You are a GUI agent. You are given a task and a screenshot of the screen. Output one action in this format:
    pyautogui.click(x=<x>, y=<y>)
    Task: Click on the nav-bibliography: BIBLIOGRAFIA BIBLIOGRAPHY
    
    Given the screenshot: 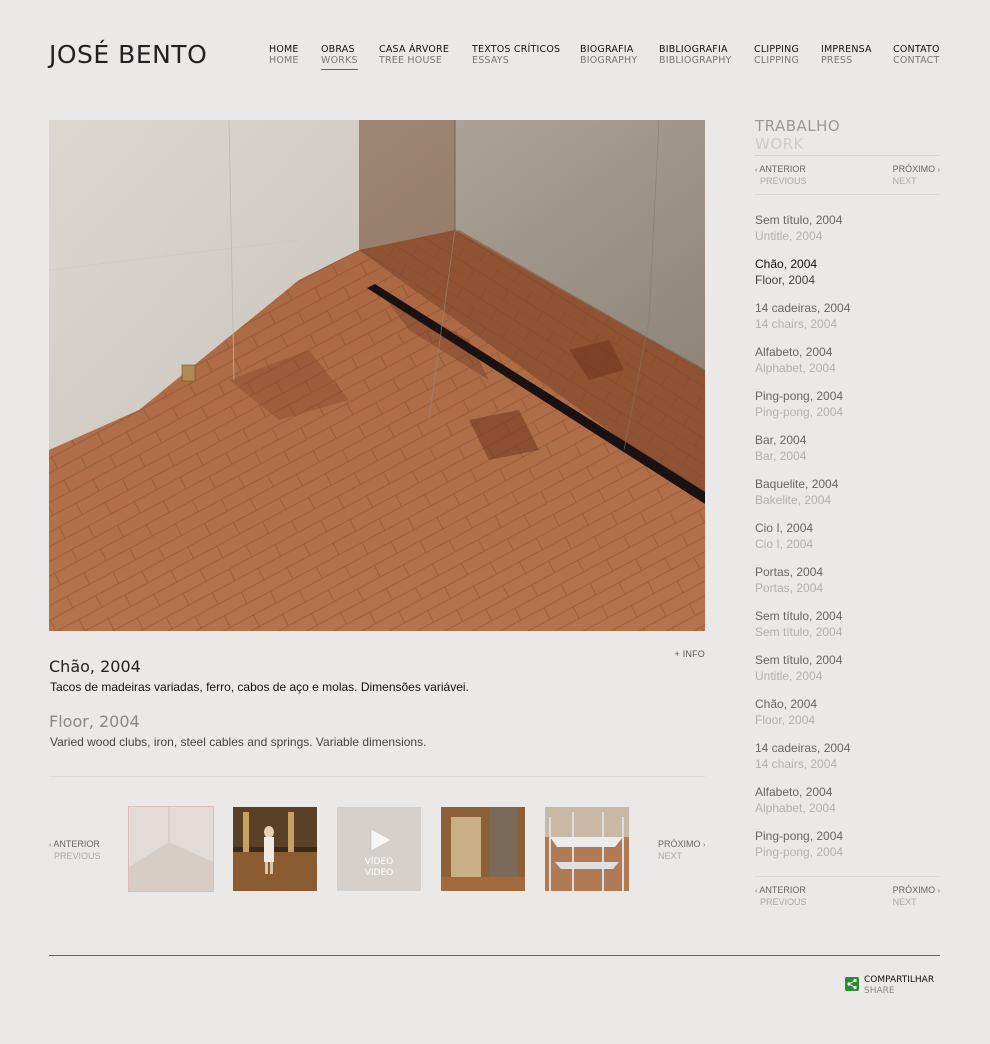 What is the action you would take?
    pyautogui.click(x=695, y=55)
    